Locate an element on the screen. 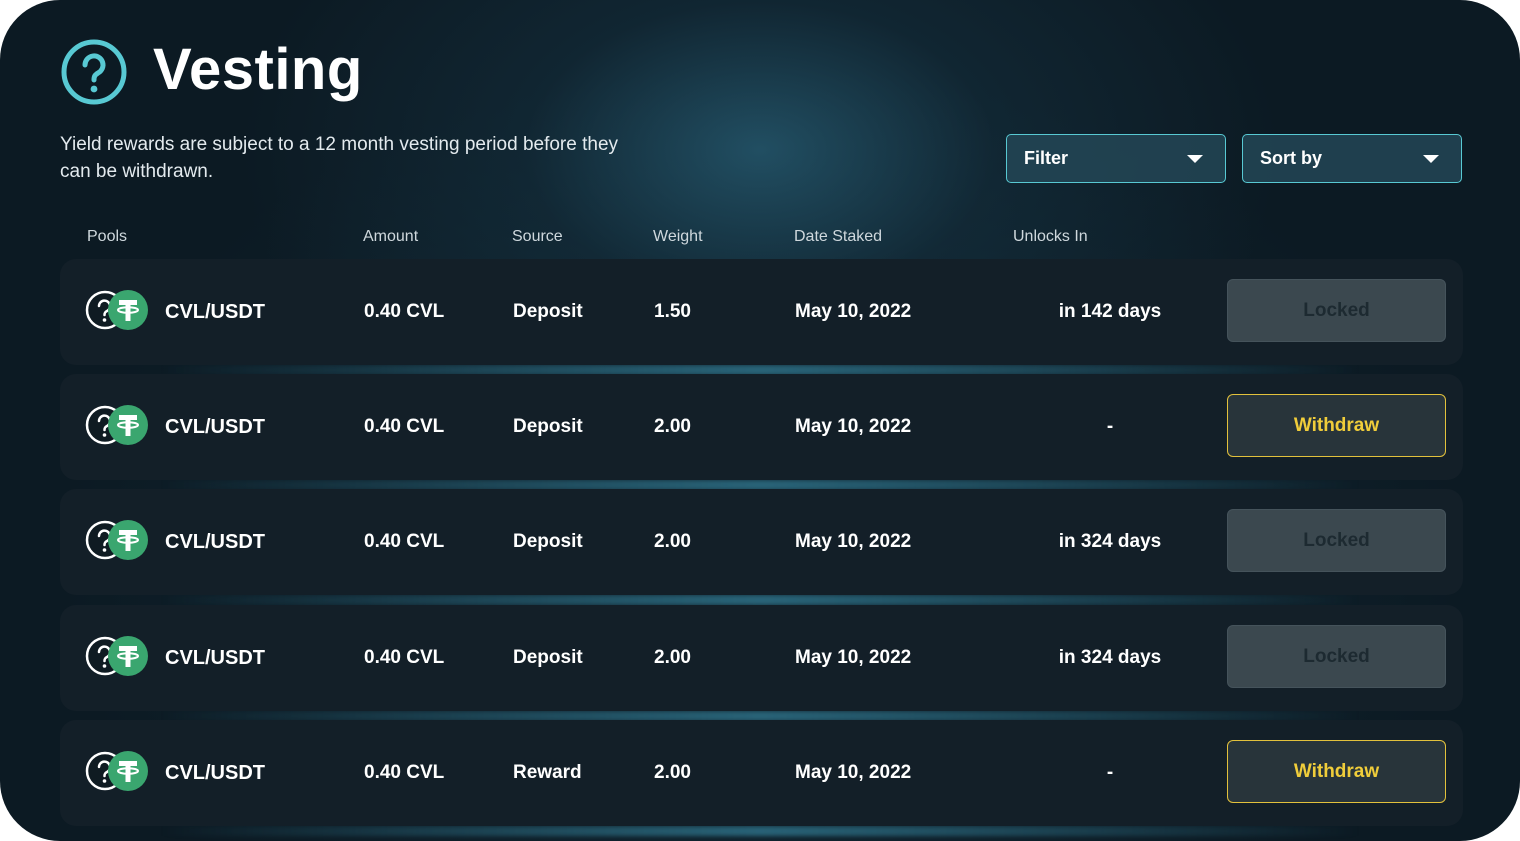  filter-dropdown: Filter is located at coordinates (1116, 158).